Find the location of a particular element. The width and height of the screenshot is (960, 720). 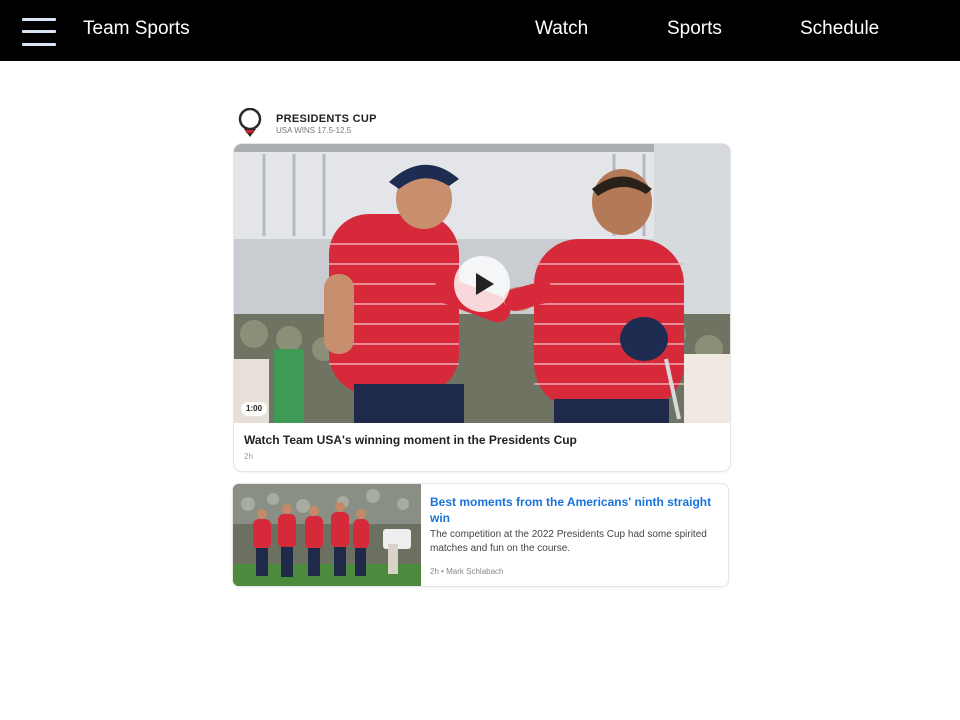

play-icon is located at coordinates (482, 284).